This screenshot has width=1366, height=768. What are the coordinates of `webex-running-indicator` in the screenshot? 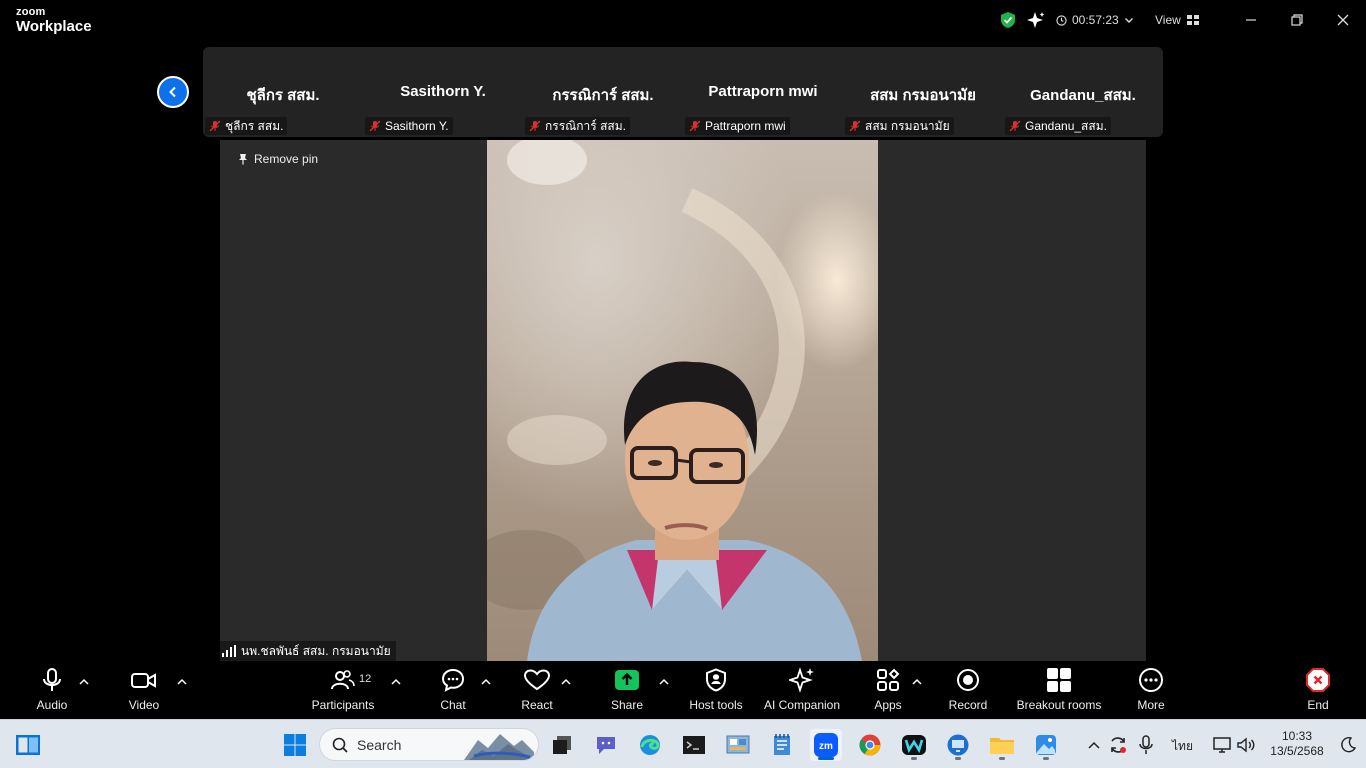 It's located at (914, 758).